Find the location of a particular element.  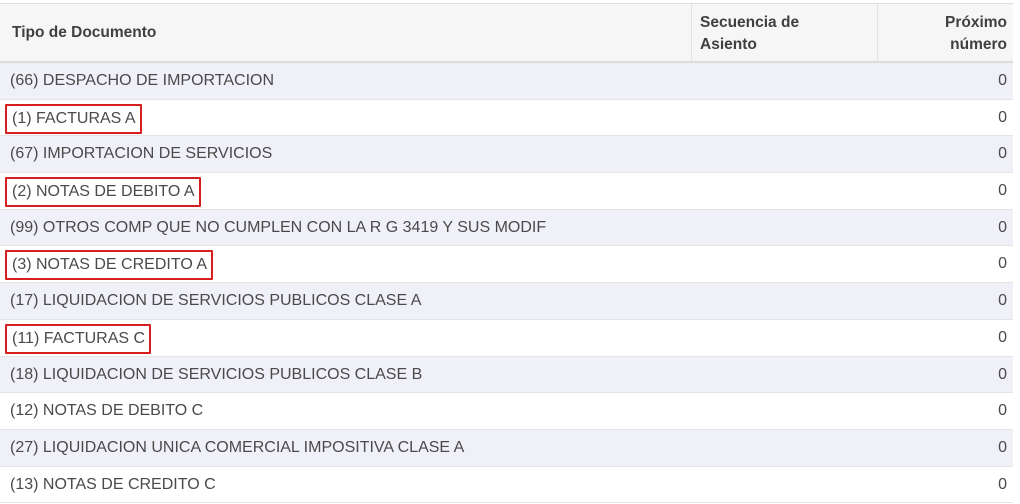

table-row: (13) NOTAS DE CREDITO C 0 is located at coordinates (506, 485).